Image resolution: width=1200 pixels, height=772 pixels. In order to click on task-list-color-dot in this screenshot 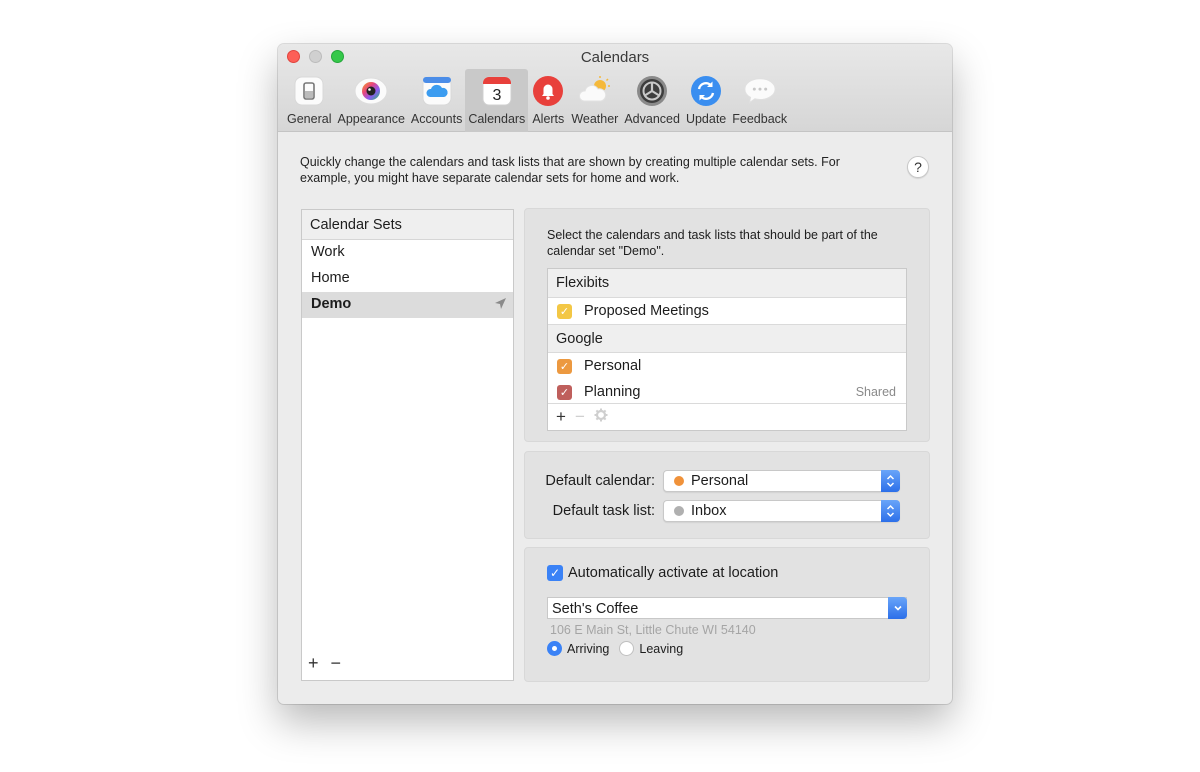, I will do `click(679, 511)`.